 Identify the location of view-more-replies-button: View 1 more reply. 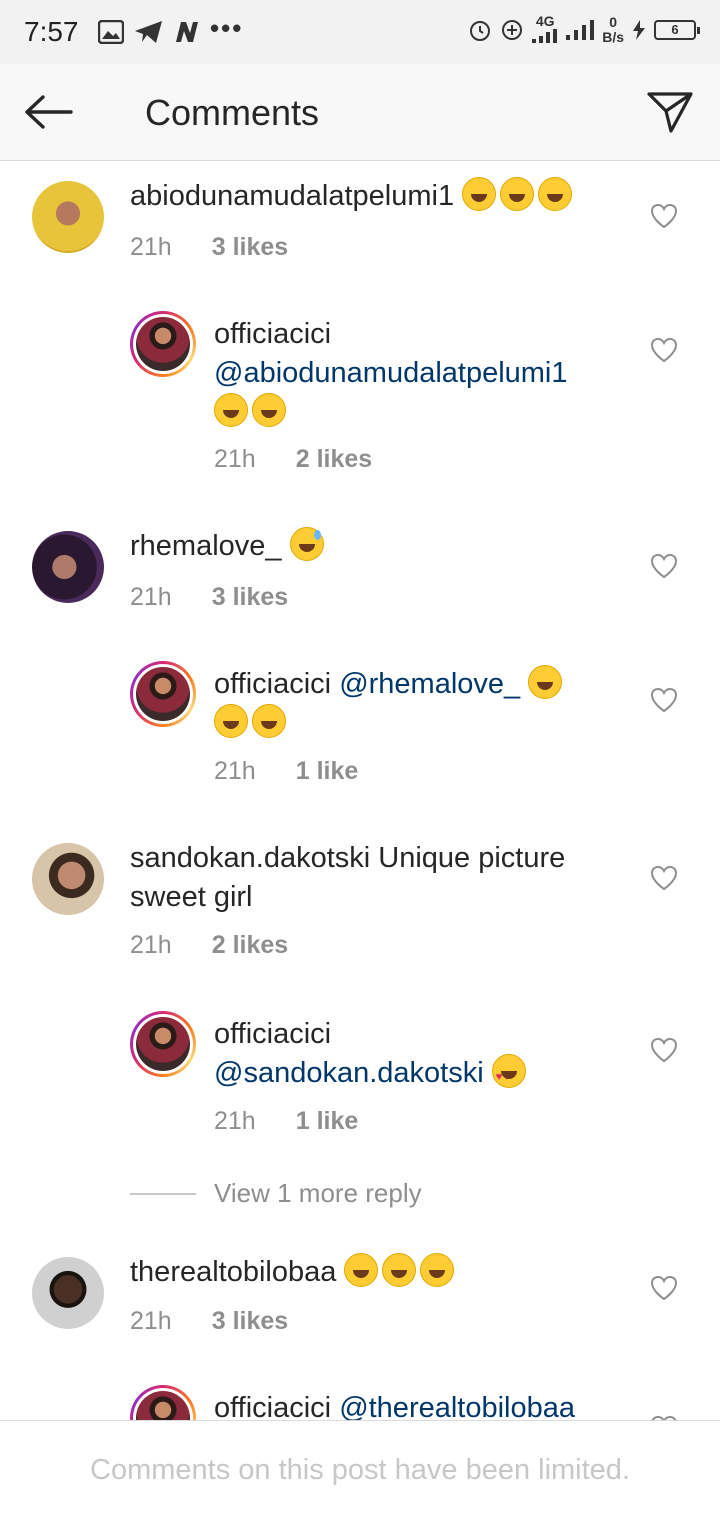
(276, 1193).